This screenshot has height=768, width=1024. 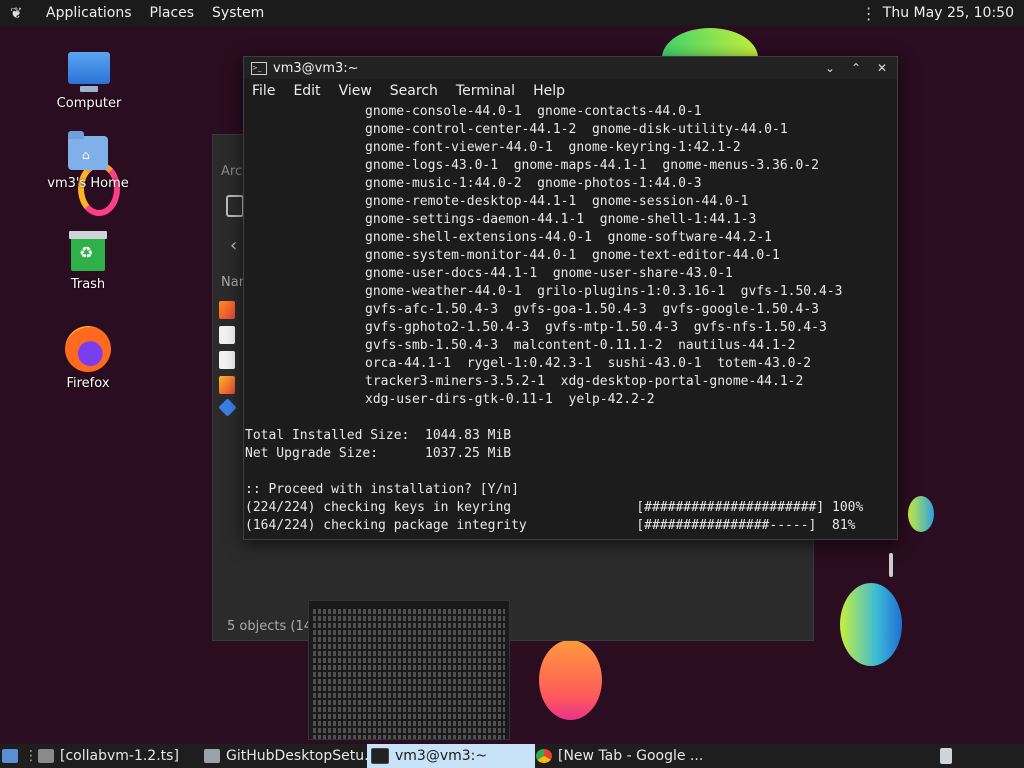 What do you see at coordinates (409, 670) in the screenshot?
I see `window-thumbnail` at bounding box center [409, 670].